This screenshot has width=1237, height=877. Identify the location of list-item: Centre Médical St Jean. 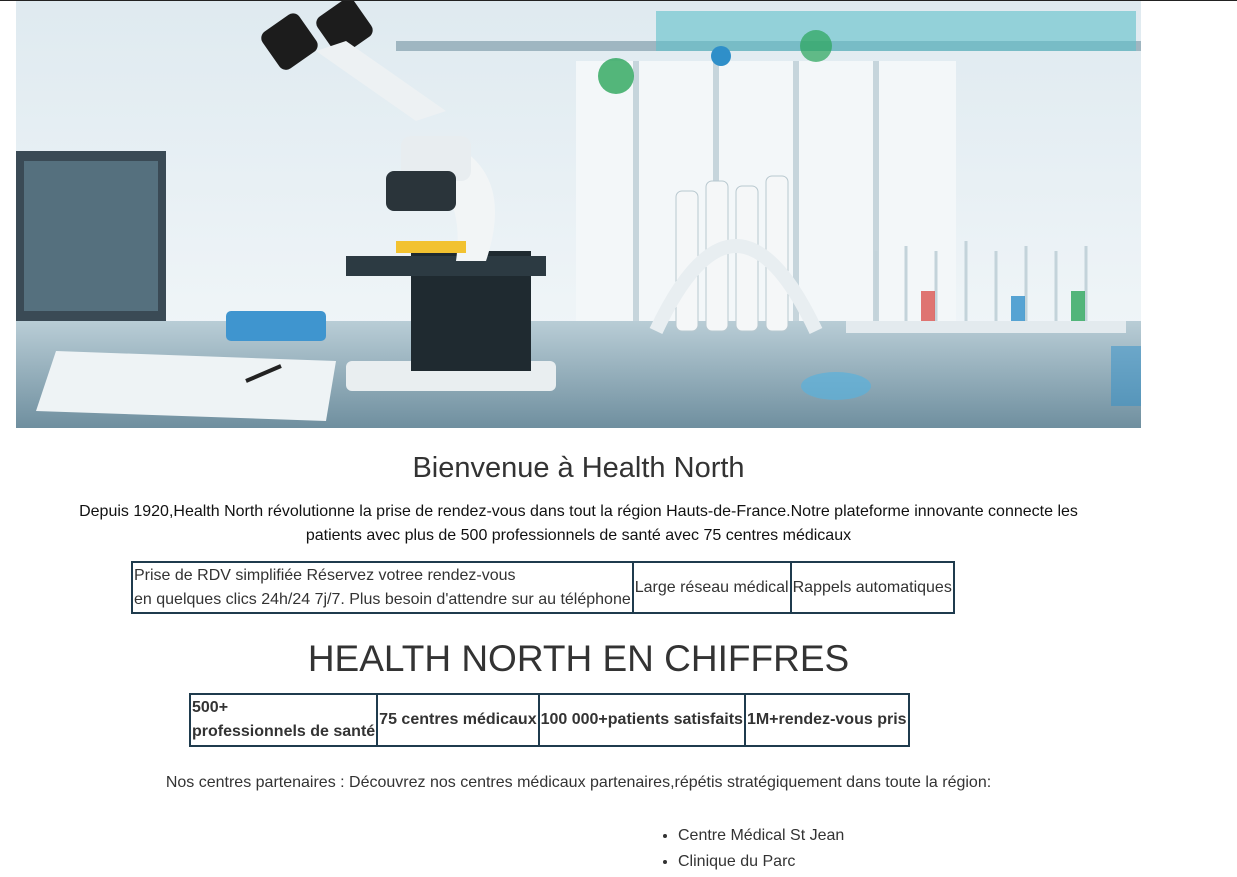
(761, 836).